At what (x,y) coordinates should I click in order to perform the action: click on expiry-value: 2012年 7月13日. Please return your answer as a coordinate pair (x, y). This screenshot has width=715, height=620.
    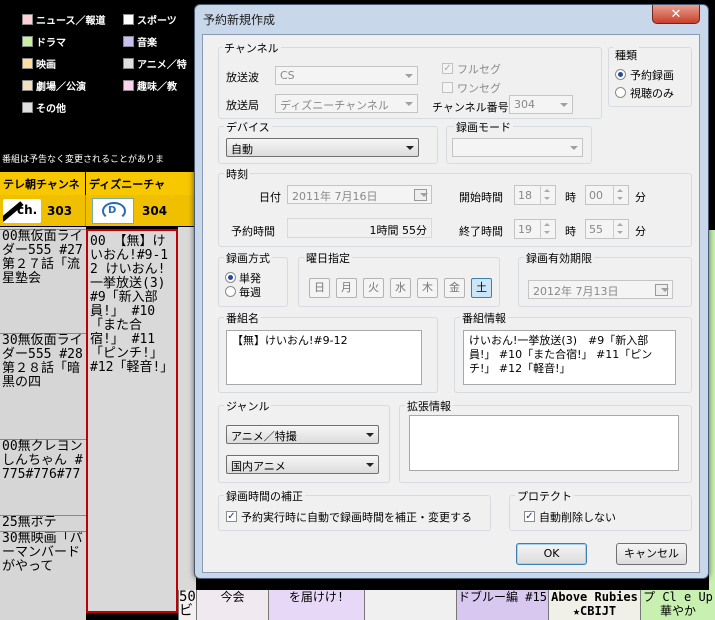
    Looking at the image, I should click on (576, 291).